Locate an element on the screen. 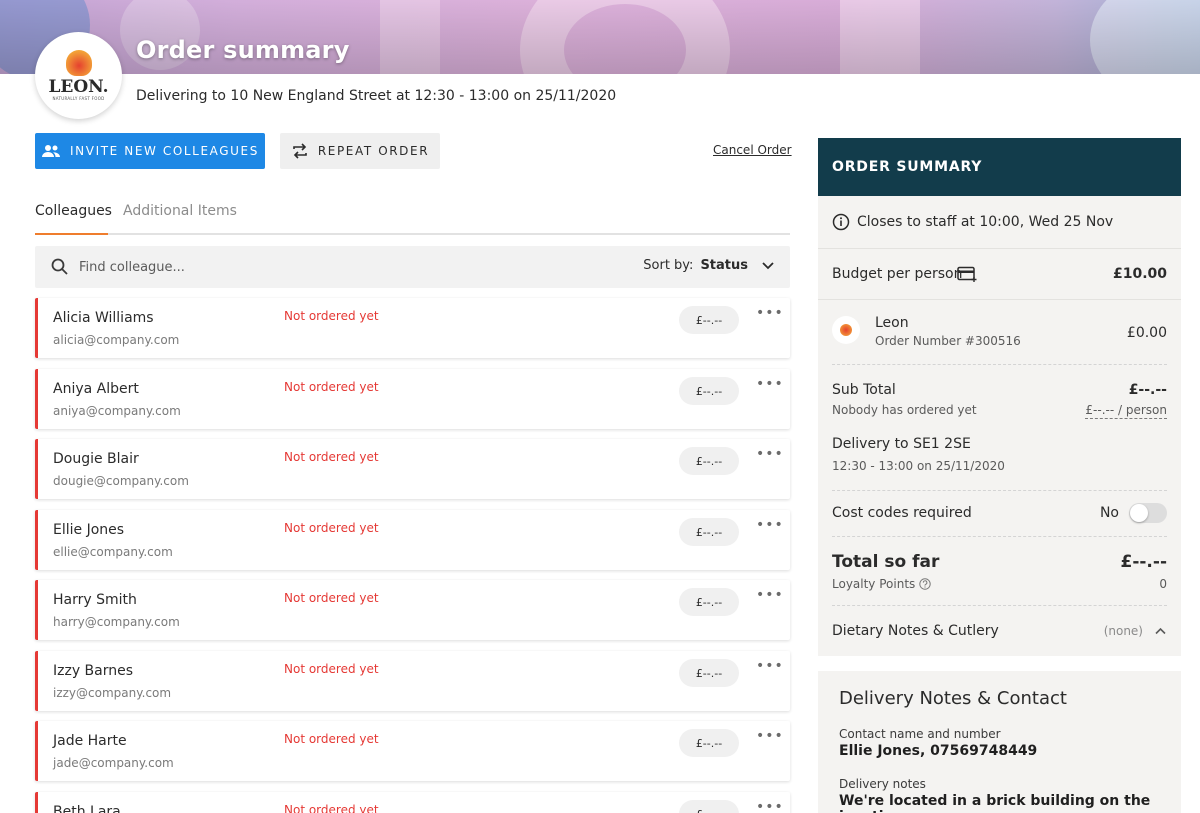 The image size is (1200, 813). closing-time: Closes to staff at 10:00, Wed 25 Nov is located at coordinates (985, 222).